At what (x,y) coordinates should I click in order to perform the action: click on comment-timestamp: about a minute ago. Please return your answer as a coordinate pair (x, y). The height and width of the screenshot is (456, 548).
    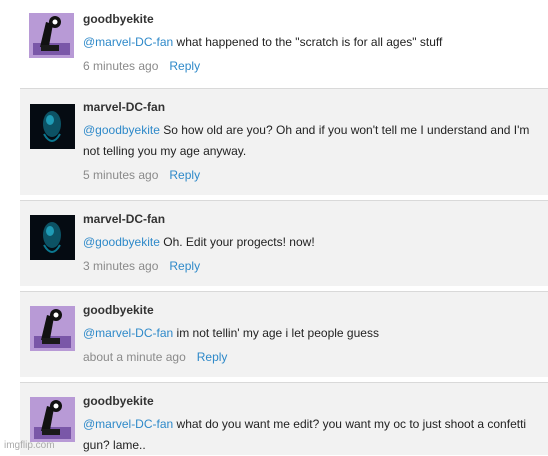
    Looking at the image, I should click on (134, 357).